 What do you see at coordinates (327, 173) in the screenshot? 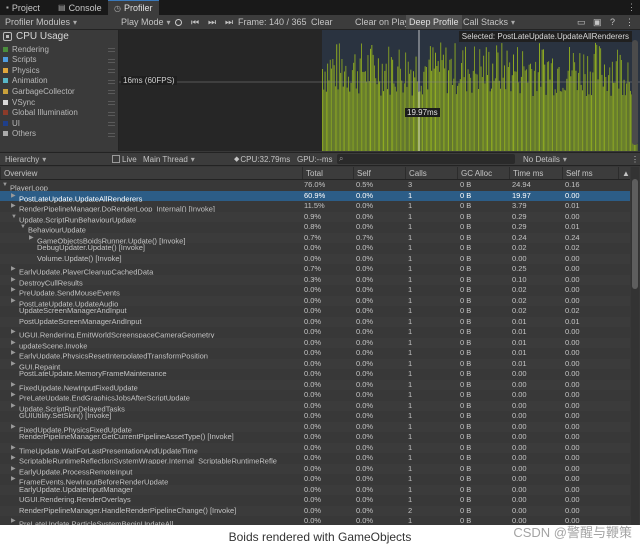
I see `column-header: Total` at bounding box center [327, 173].